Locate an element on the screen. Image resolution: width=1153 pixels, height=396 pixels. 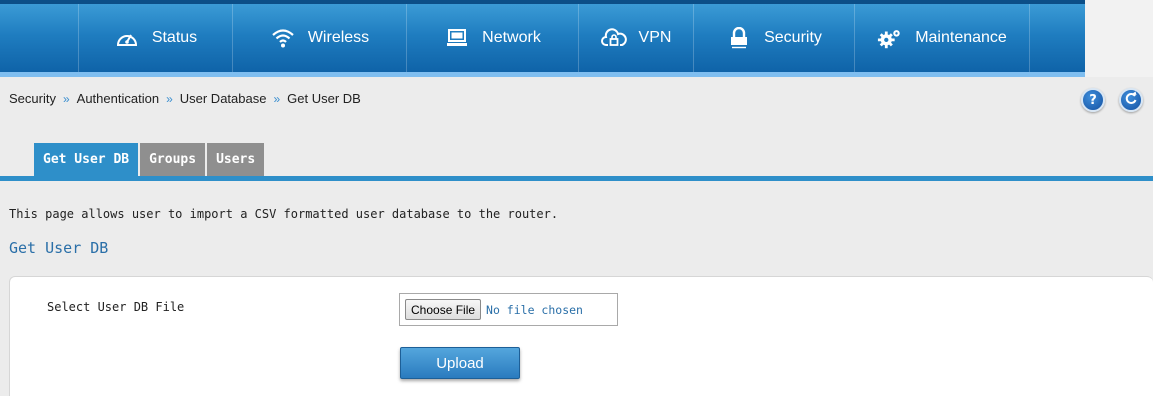
tab-groups: Groups is located at coordinates (173, 159).